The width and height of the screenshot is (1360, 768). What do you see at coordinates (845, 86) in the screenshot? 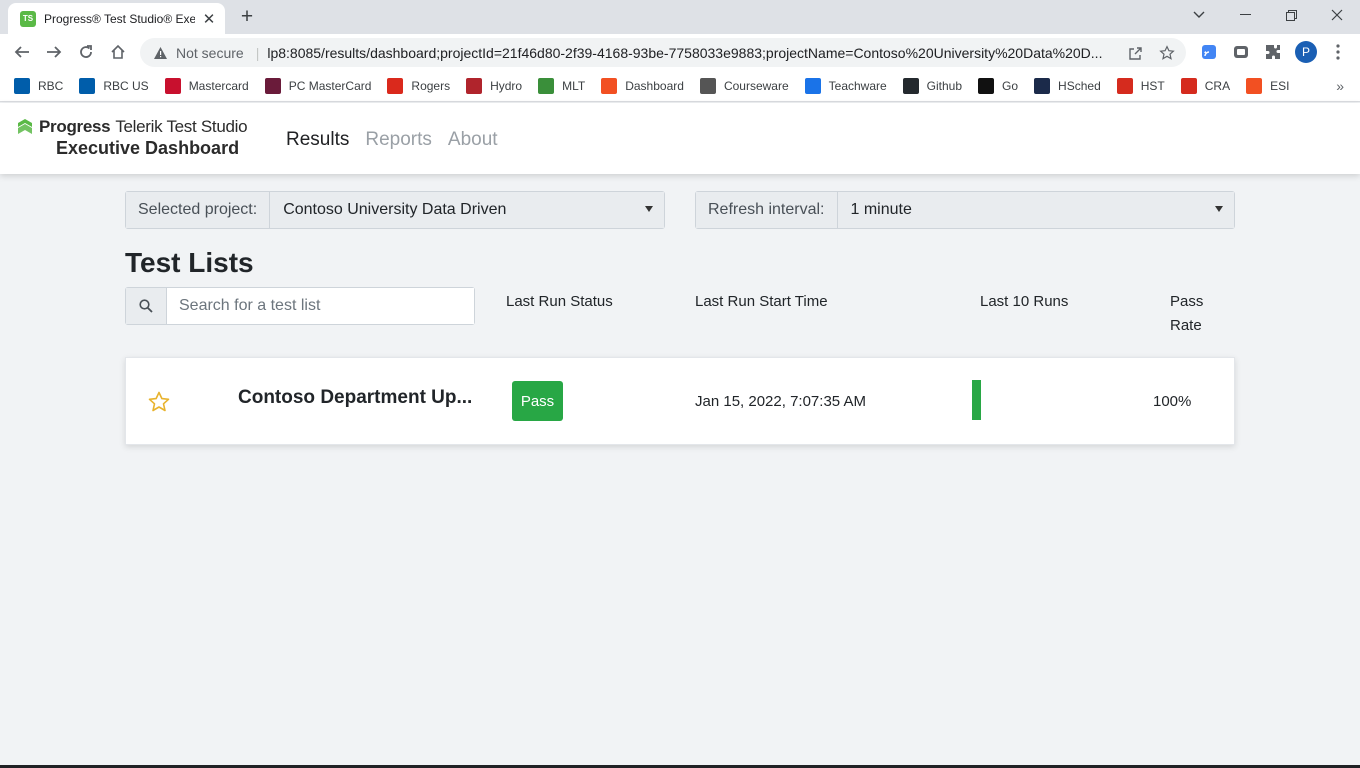
I see `bookmark-item: Teachware` at bounding box center [845, 86].